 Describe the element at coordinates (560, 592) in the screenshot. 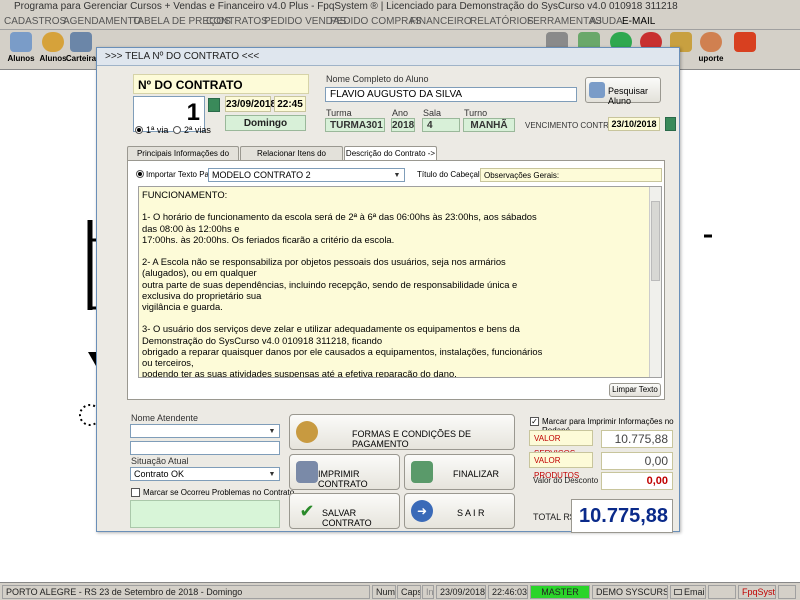

I see `status-mode: MASTER` at that location.